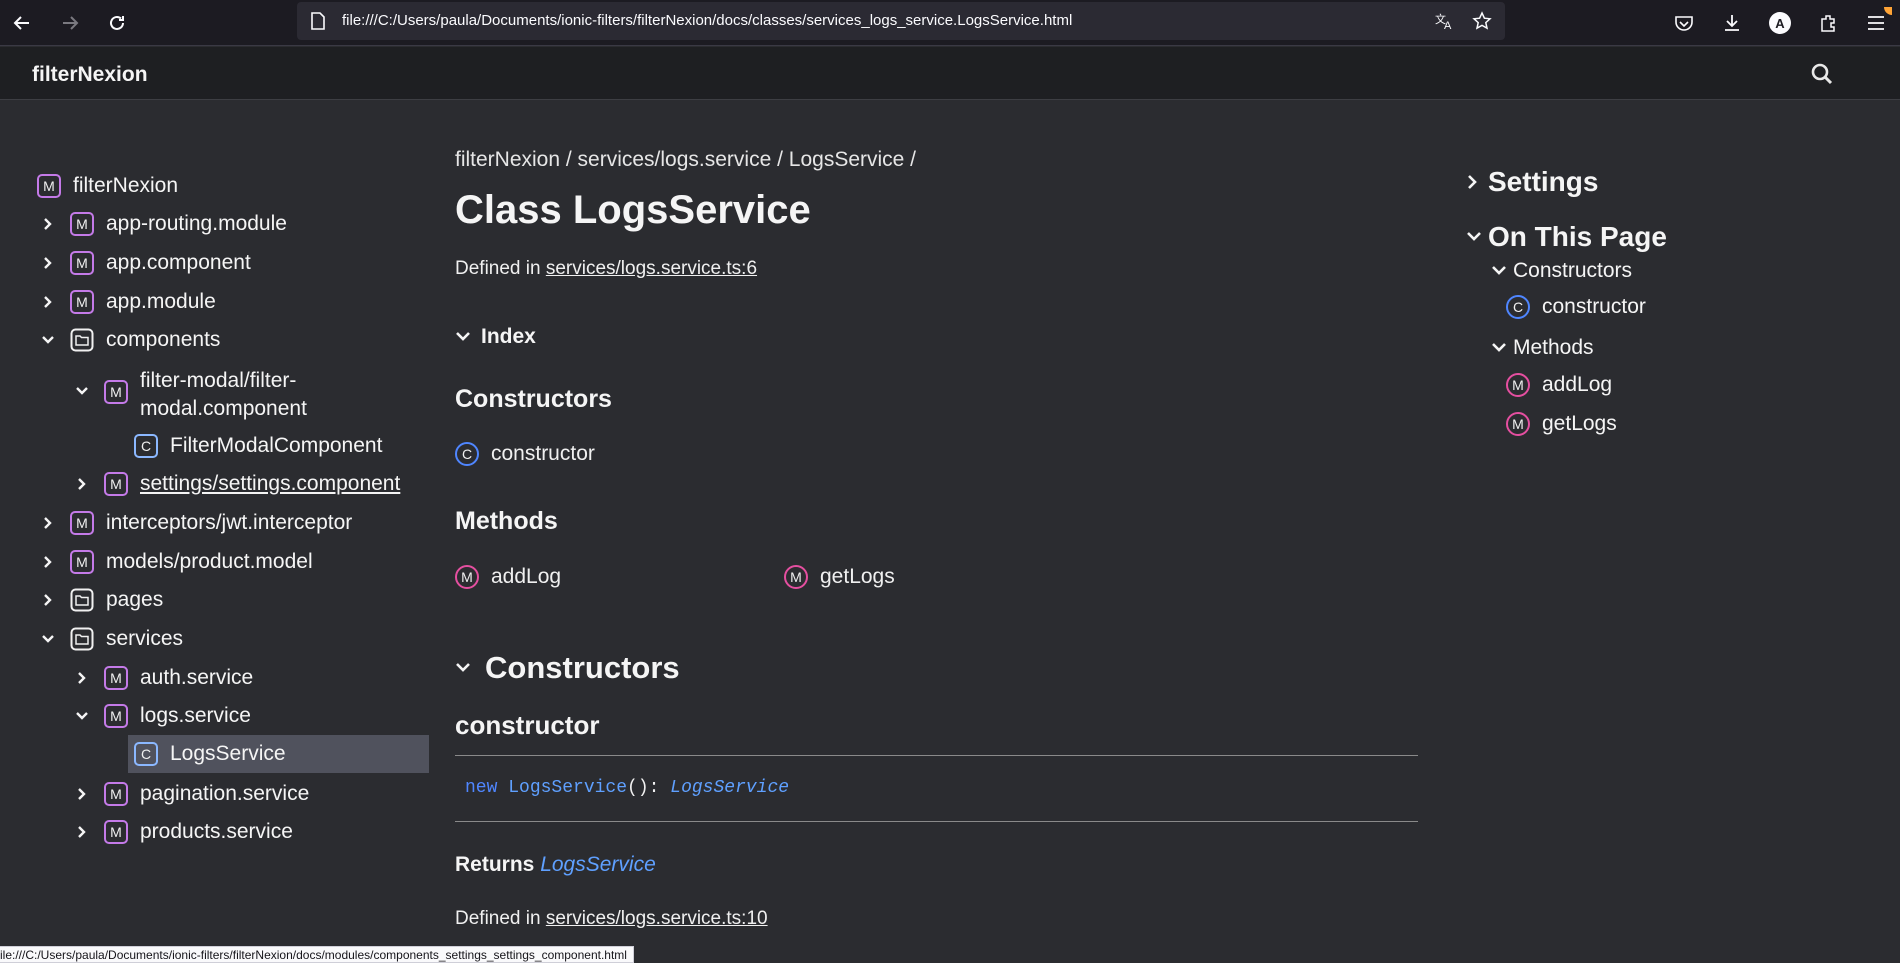  I want to click on forward-icon, so click(70, 23).